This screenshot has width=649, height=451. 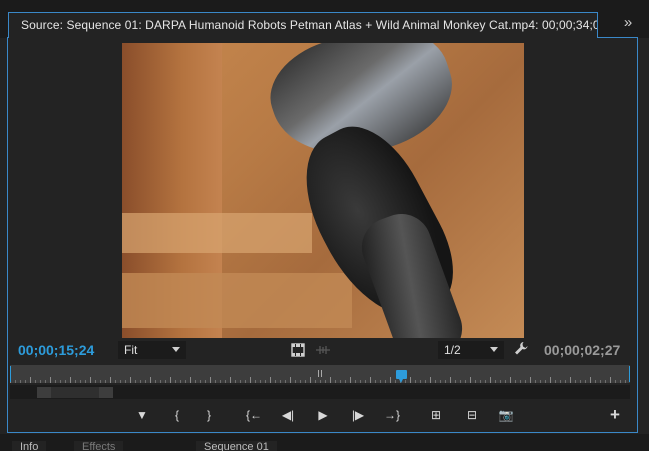 What do you see at coordinates (358, 415) in the screenshot?
I see `step-forward-button: |▶` at bounding box center [358, 415].